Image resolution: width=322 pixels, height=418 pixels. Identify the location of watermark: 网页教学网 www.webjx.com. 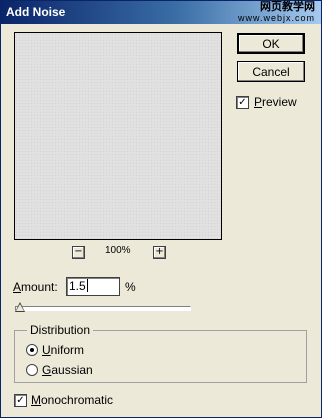
(276, 13).